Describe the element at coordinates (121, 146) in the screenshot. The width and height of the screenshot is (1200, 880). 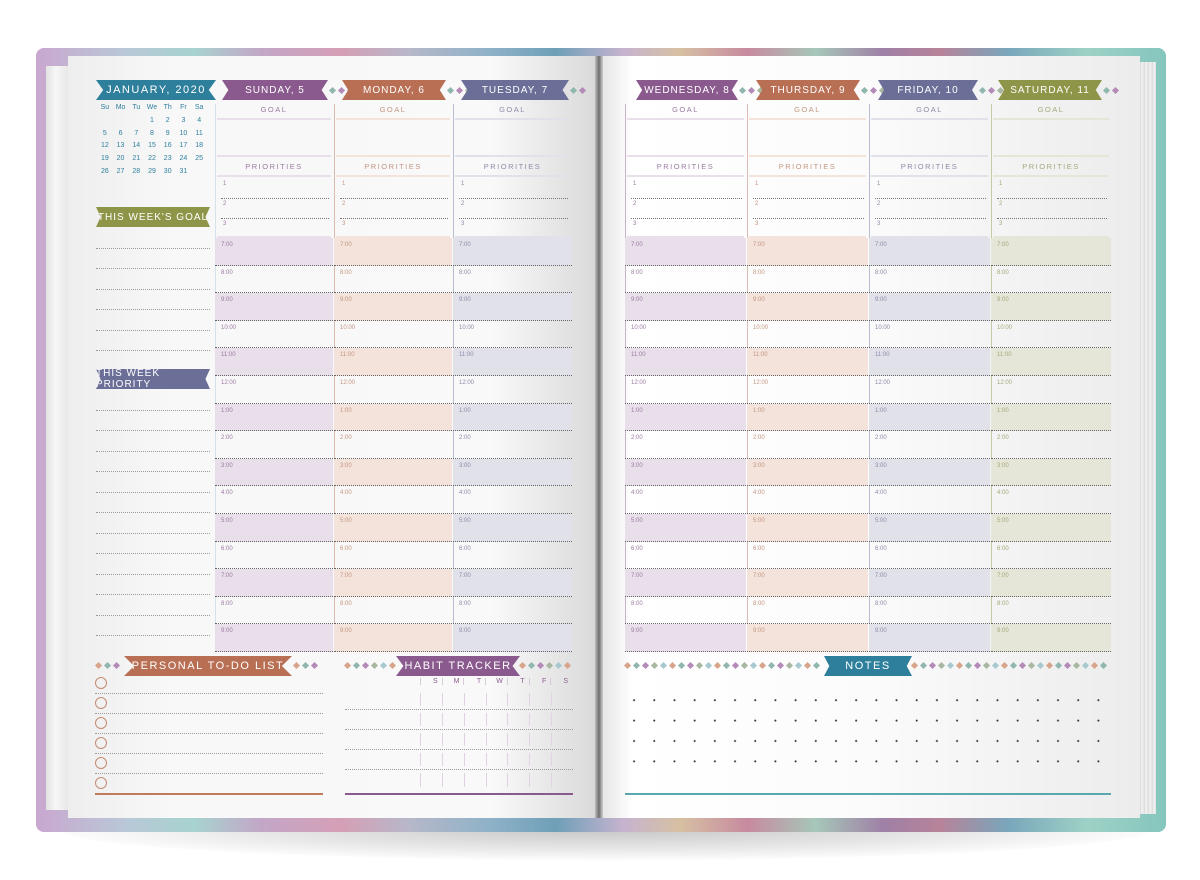
I see `calendar-day: 13` at that location.